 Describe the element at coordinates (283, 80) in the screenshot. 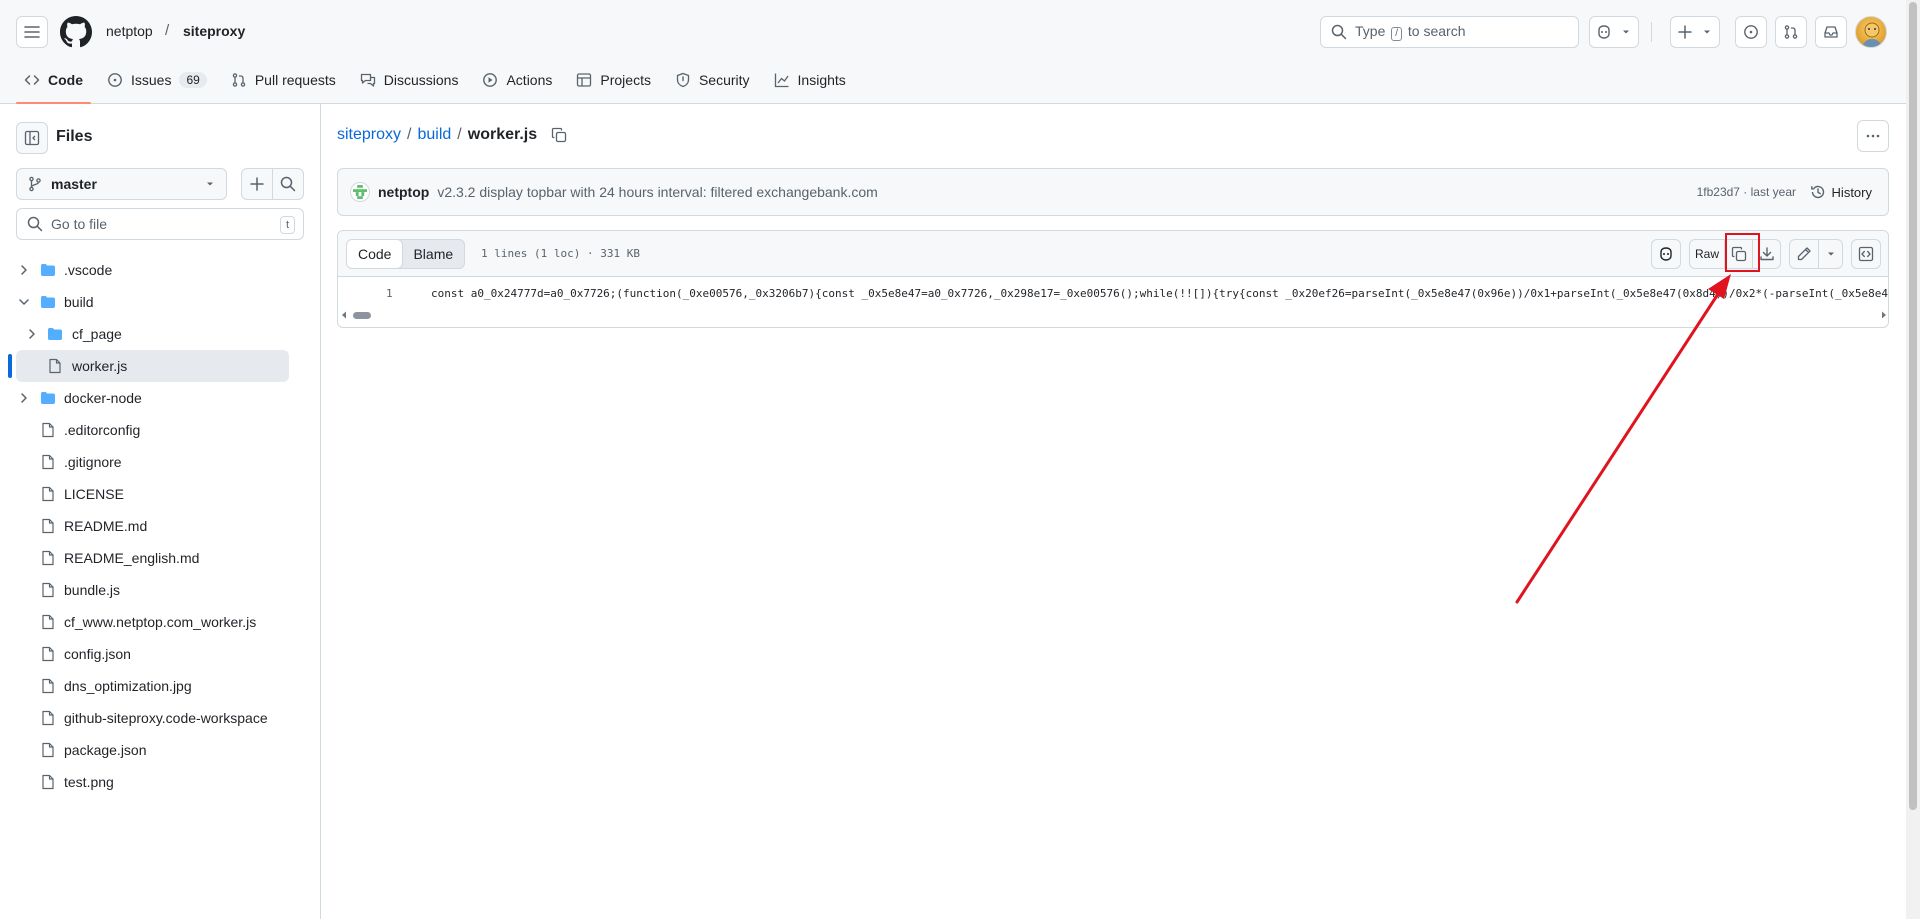

I see `tab-pull-requests: Pull requests` at that location.